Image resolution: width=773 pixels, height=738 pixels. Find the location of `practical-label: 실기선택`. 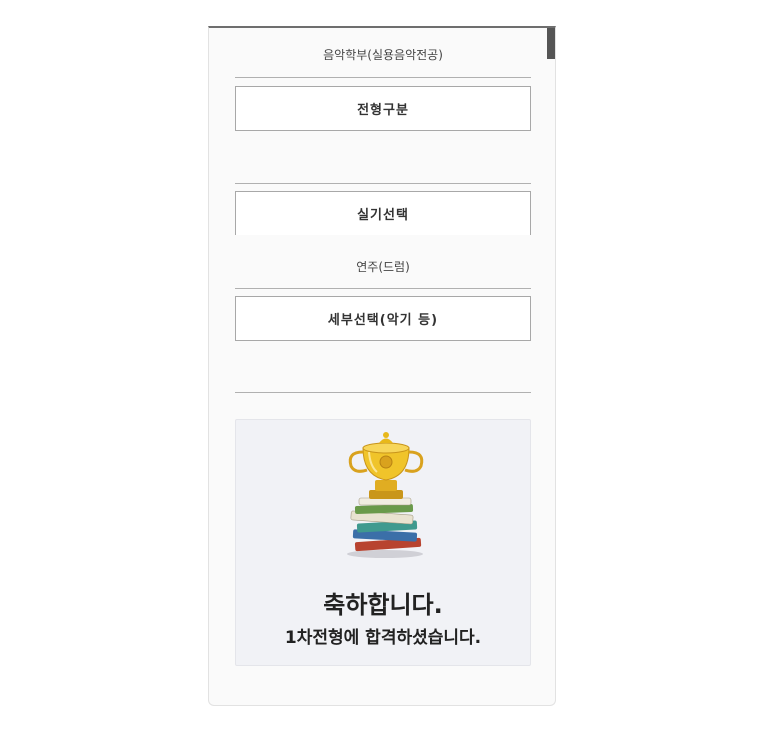

practical-label: 실기선택 is located at coordinates (383, 213).